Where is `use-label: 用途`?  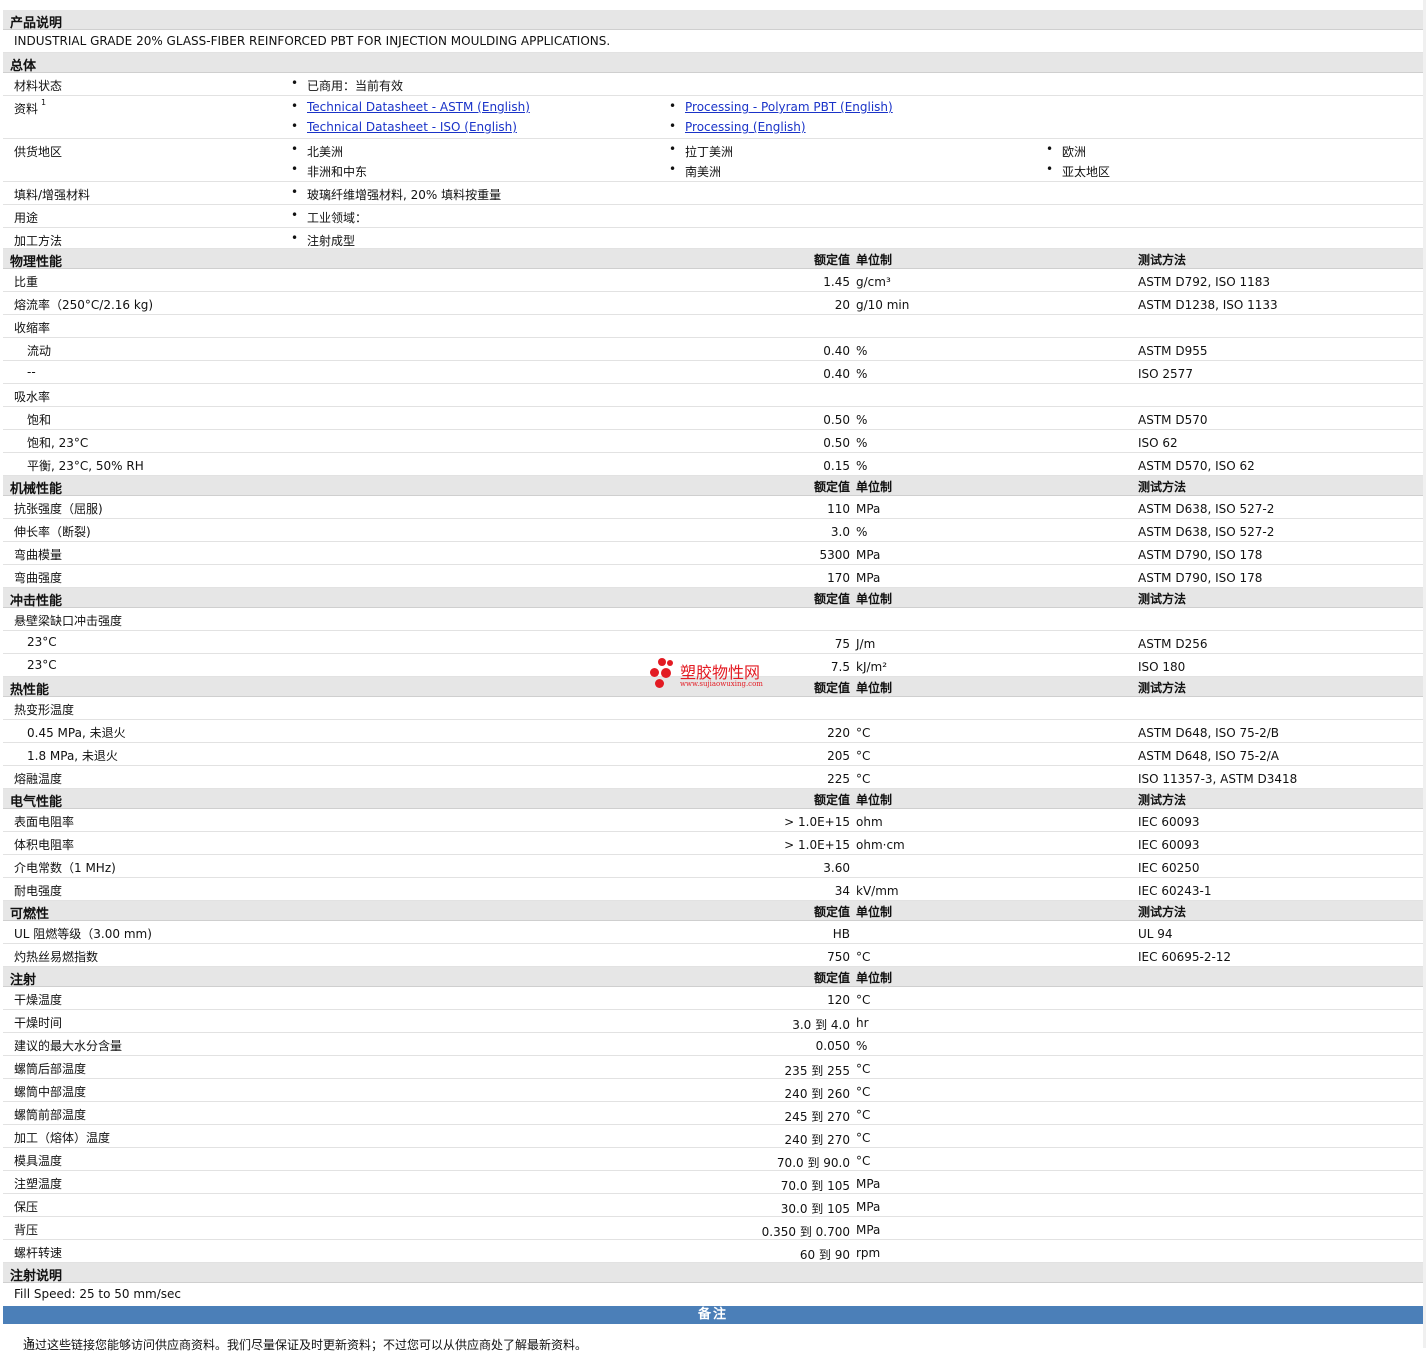 use-label: 用途 is located at coordinates (26, 218).